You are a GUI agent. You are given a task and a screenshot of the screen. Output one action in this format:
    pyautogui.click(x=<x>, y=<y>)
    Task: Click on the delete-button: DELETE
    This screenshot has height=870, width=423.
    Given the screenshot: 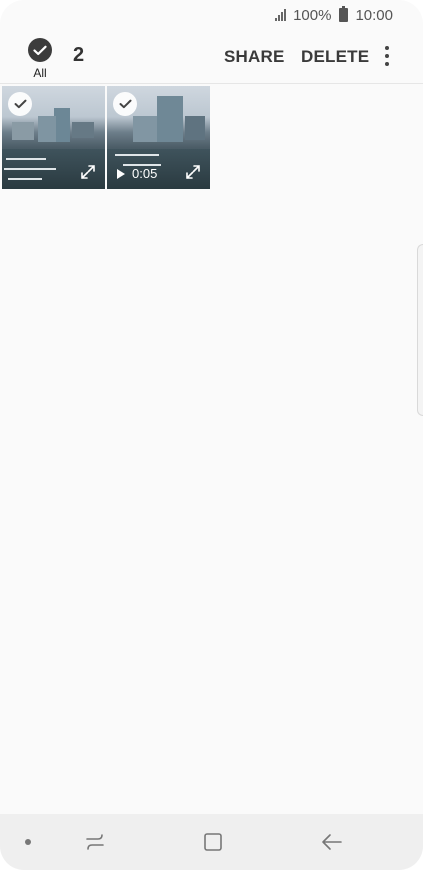 What is the action you would take?
    pyautogui.click(x=335, y=57)
    